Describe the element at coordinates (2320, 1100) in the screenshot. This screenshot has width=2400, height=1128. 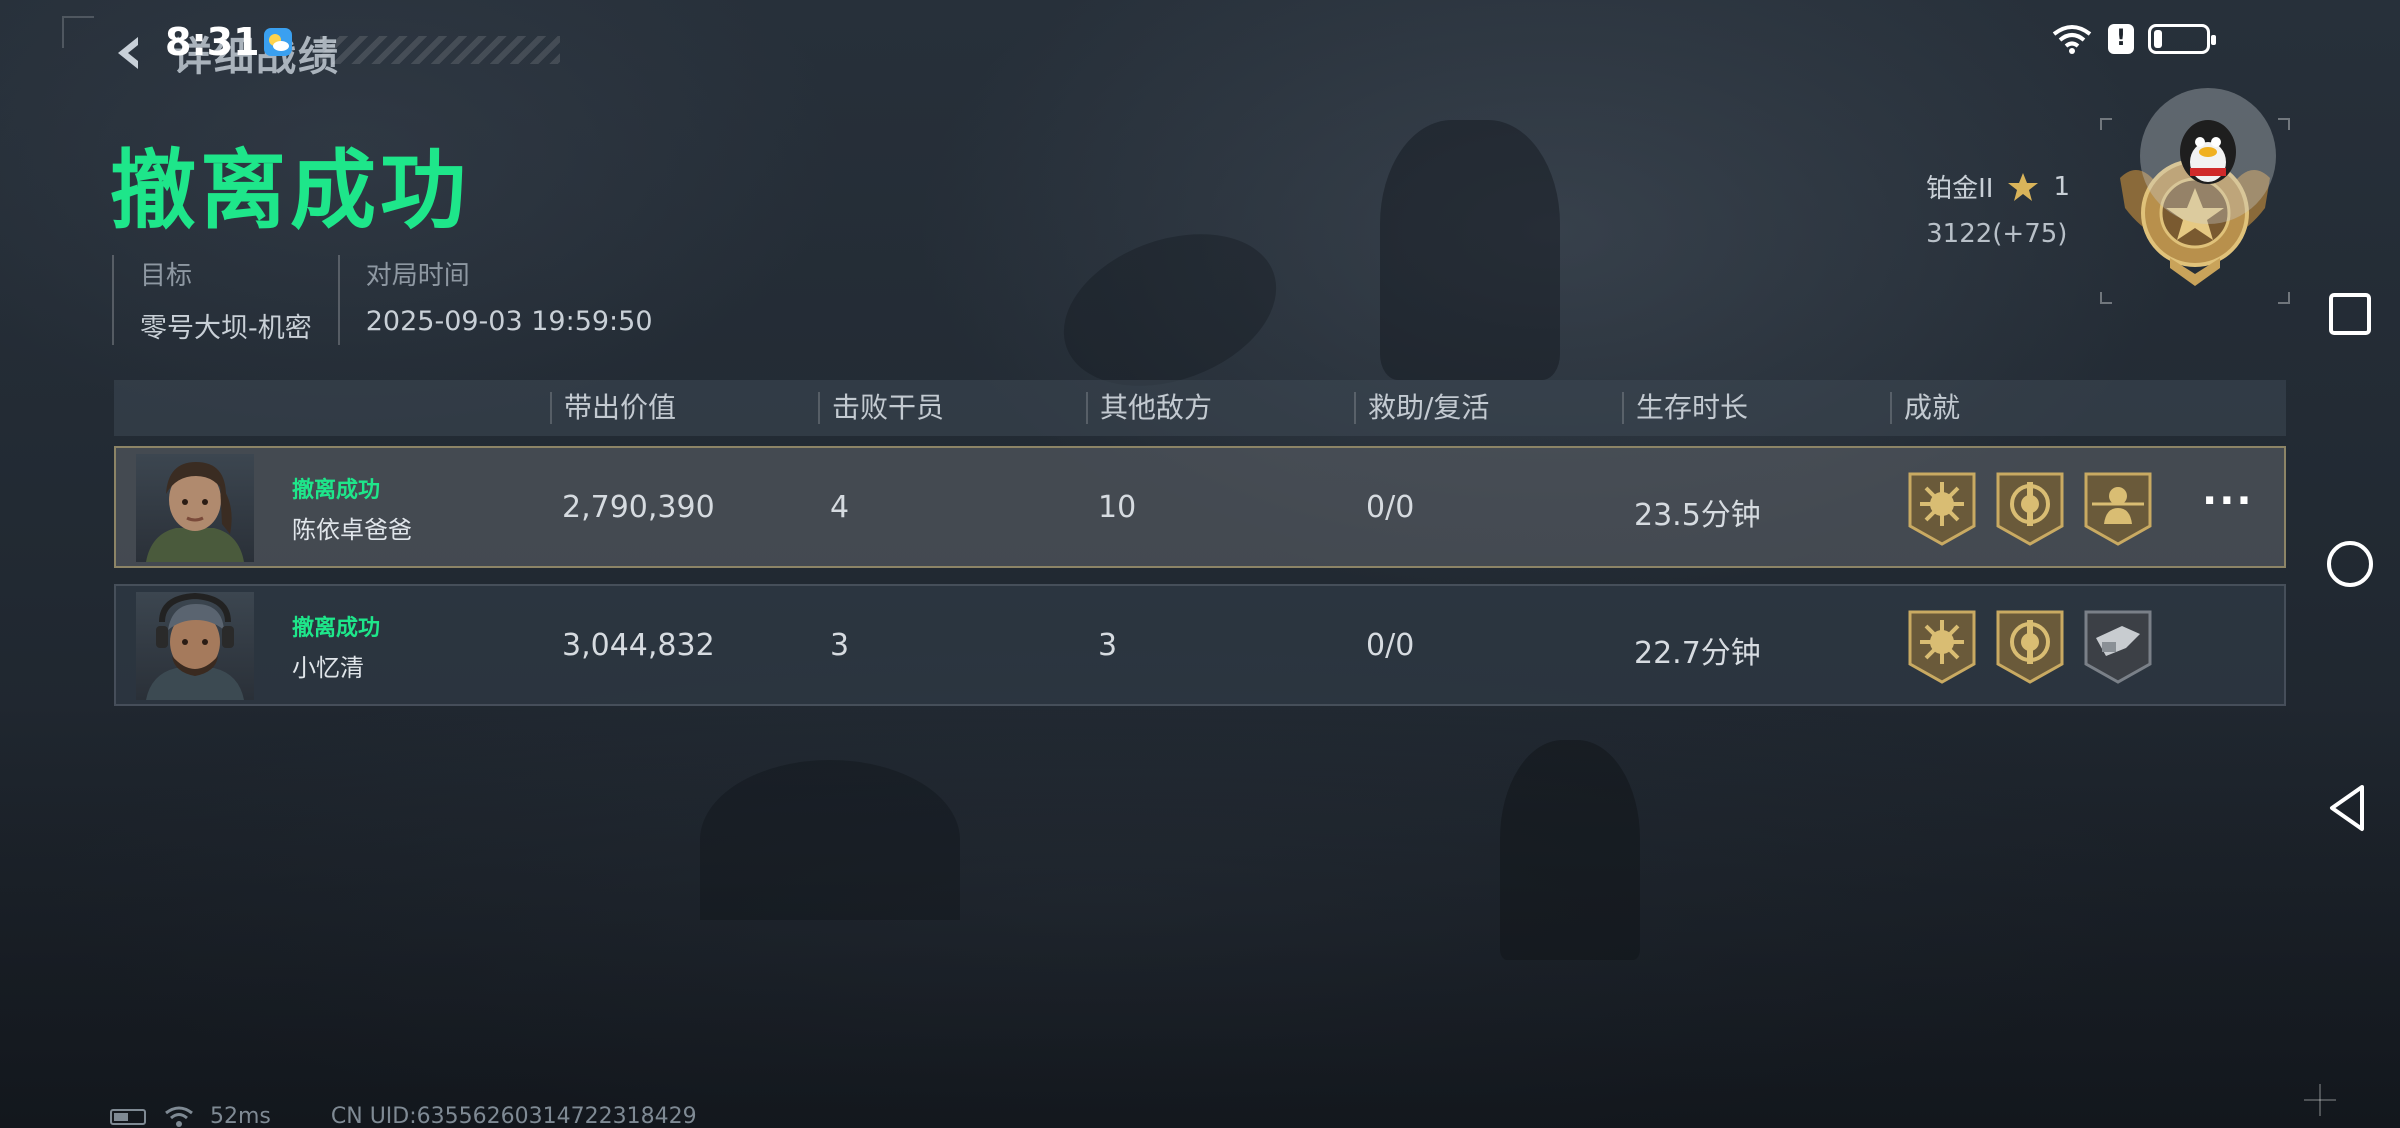
I see `crosshair-icon` at that location.